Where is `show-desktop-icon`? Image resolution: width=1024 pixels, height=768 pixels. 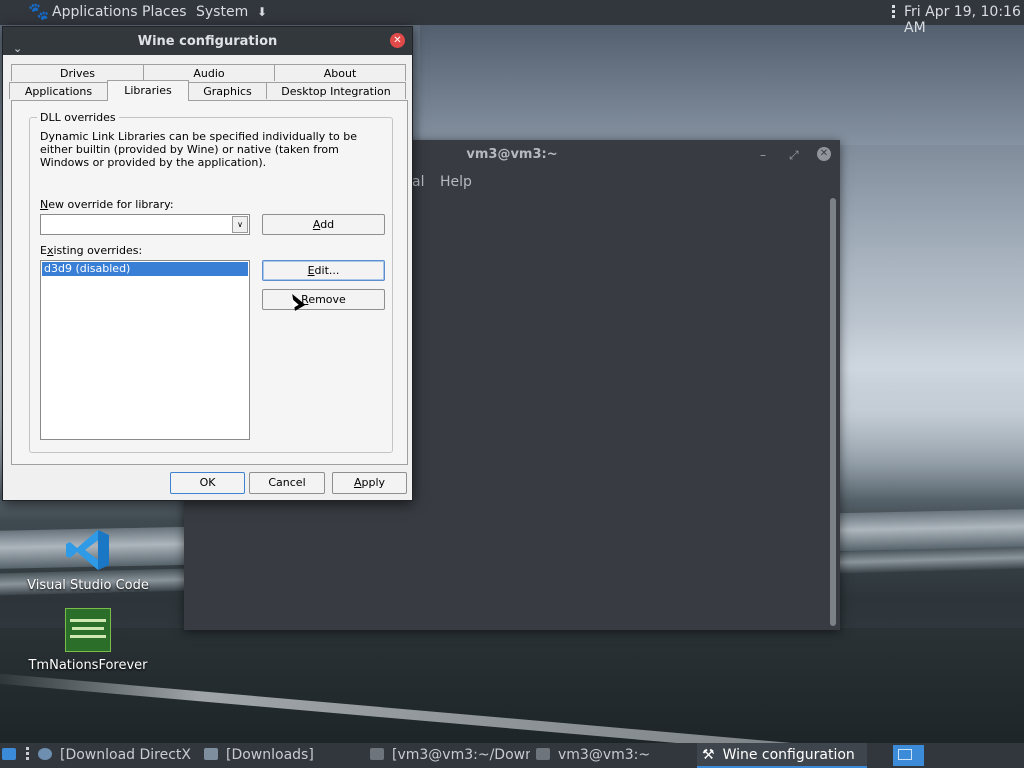 show-desktop-icon is located at coordinates (12, 755).